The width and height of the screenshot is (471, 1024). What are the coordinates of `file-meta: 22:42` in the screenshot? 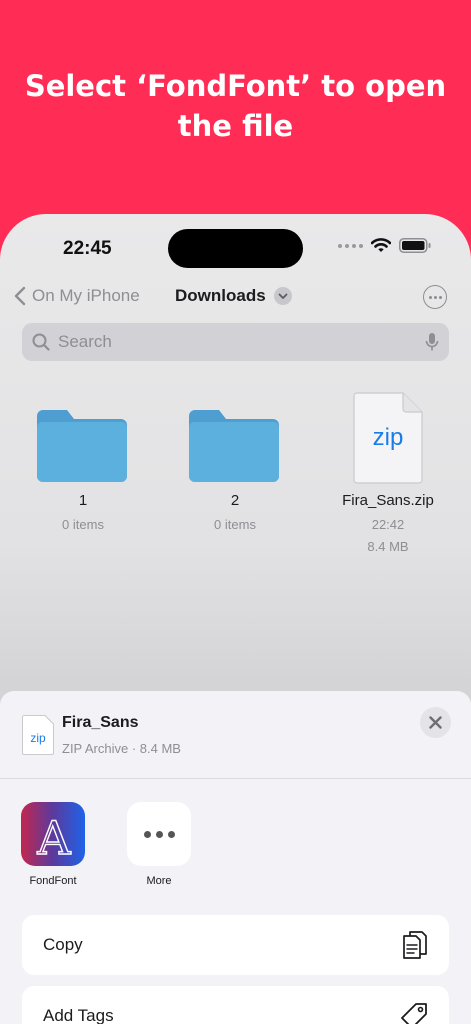 It's located at (388, 524).